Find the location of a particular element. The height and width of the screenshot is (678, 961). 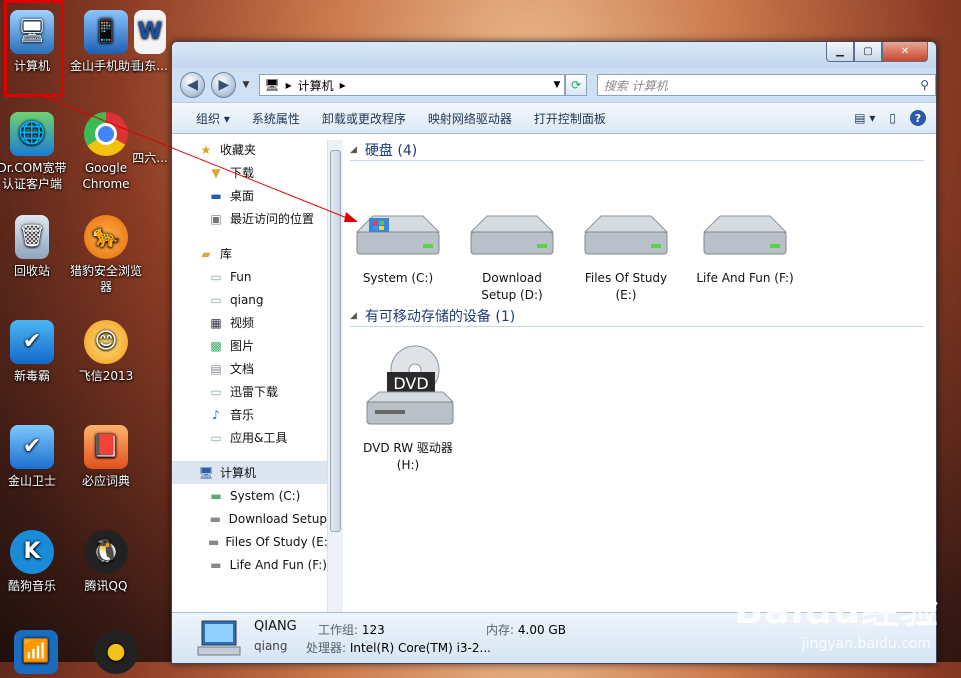

svg-text: DVD is located at coordinates (410, 383).